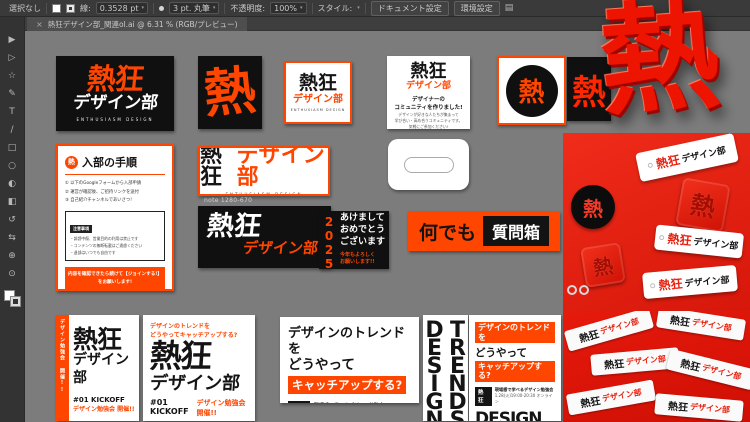 Image resolution: width=750 pixels, height=422 pixels. What do you see at coordinates (12, 147) in the screenshot?
I see `rectangle-tool-icon: □` at bounding box center [12, 147].